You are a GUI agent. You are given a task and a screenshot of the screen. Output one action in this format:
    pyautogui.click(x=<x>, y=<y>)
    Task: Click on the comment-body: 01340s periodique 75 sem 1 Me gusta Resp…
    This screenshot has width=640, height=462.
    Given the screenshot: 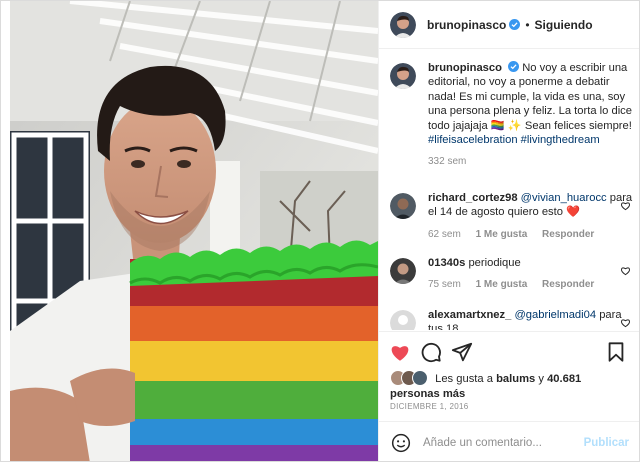 What is the action you would take?
    pyautogui.click(x=517, y=274)
    